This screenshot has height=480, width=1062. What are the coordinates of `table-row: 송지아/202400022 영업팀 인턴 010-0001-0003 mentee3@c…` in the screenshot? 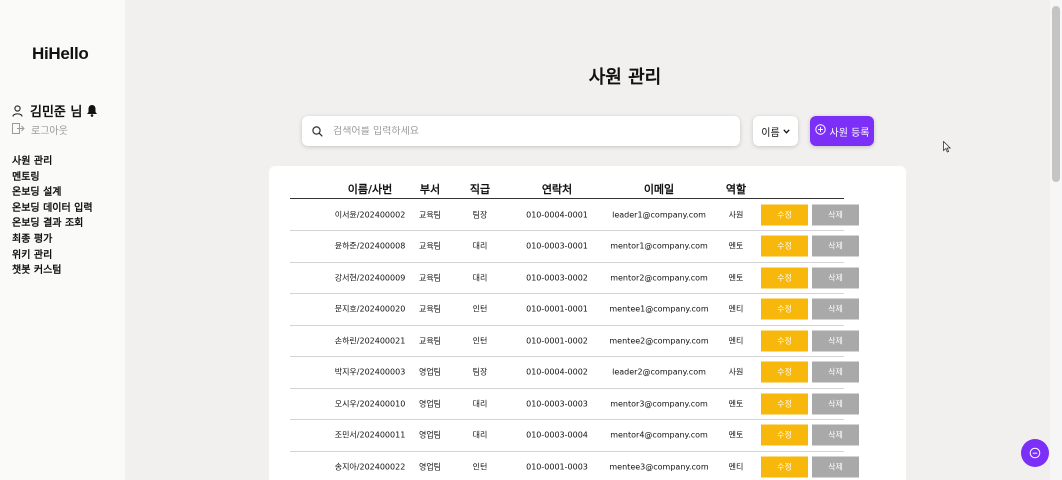 It's located at (574, 466).